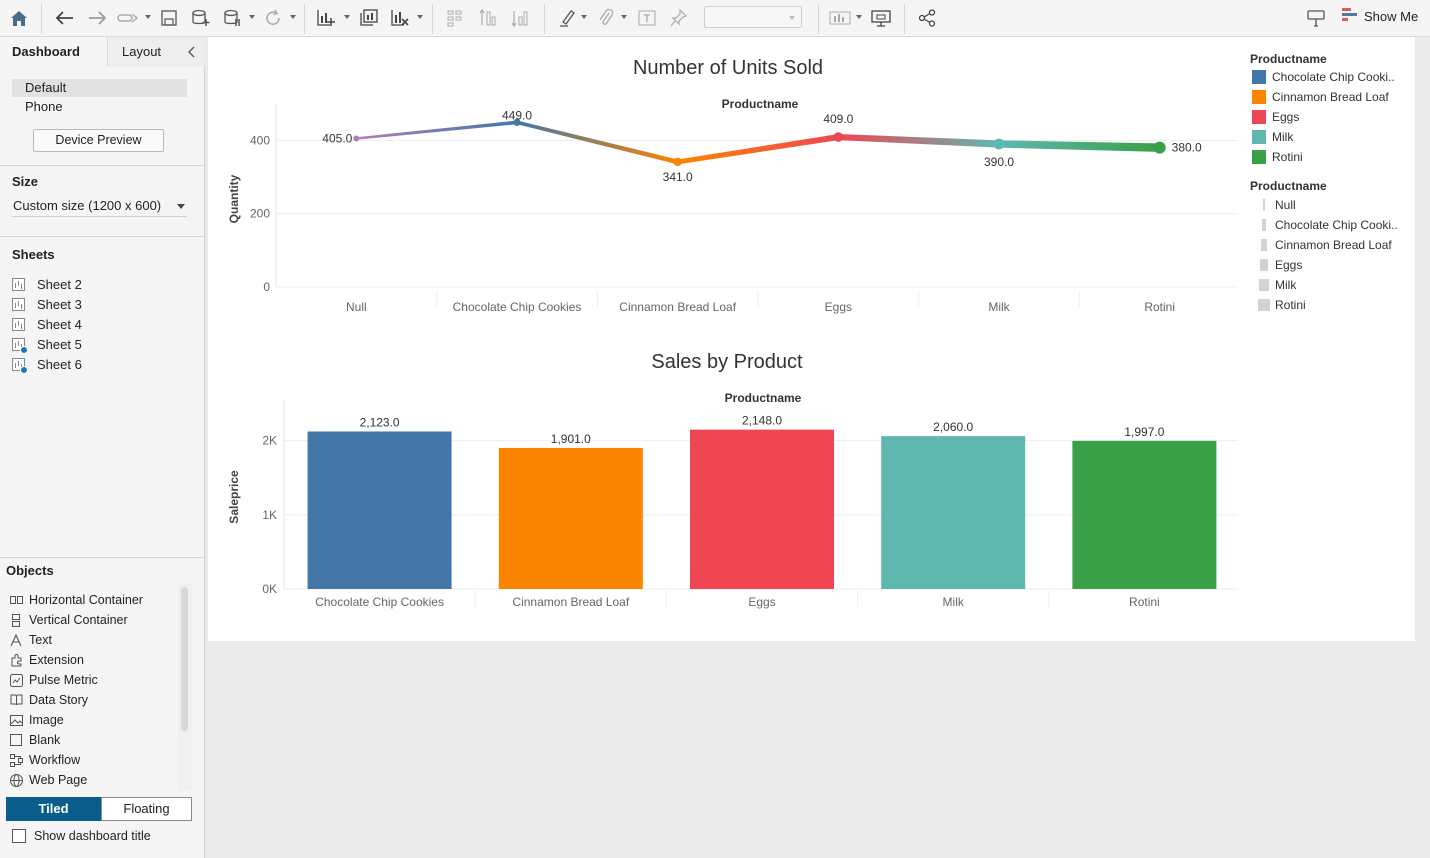 This screenshot has height=858, width=1430. Describe the element at coordinates (99, 88) in the screenshot. I see `device-default: Default` at that location.